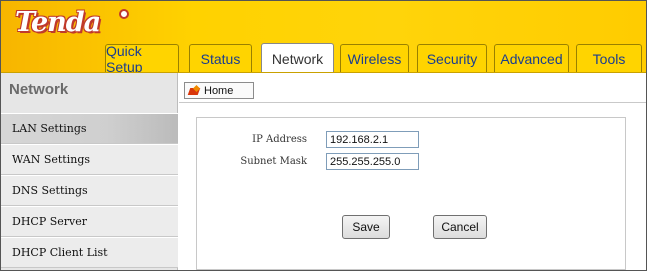  What do you see at coordinates (366, 227) in the screenshot?
I see `save-button: Save` at bounding box center [366, 227].